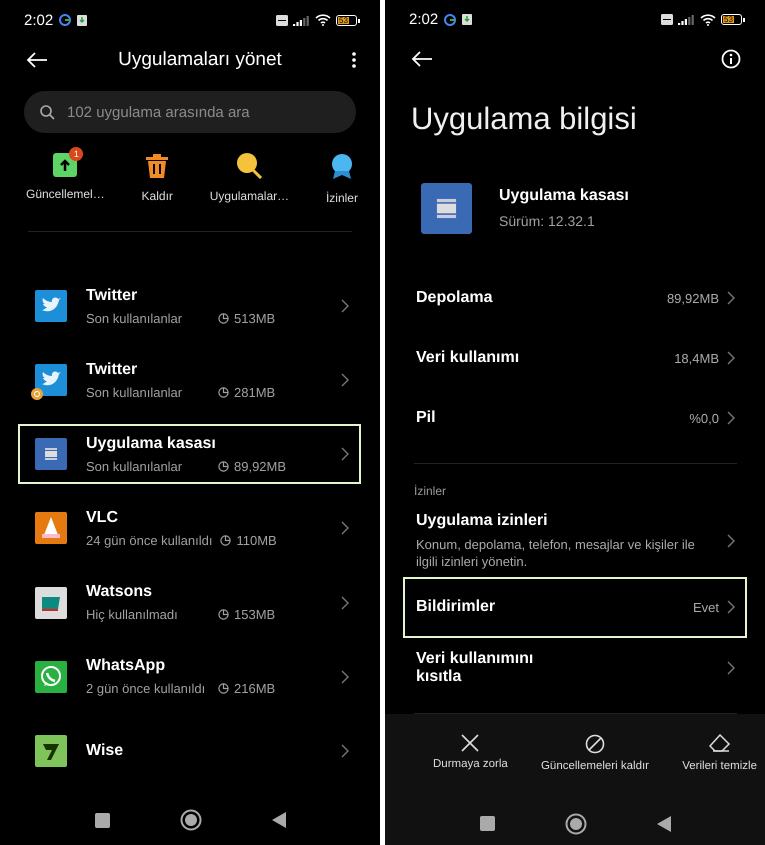 Image resolution: width=765 pixels, height=845 pixels. Describe the element at coordinates (189, 380) in the screenshot. I see `app-row: Twitter Son kullanılanlar 281MB` at that location.